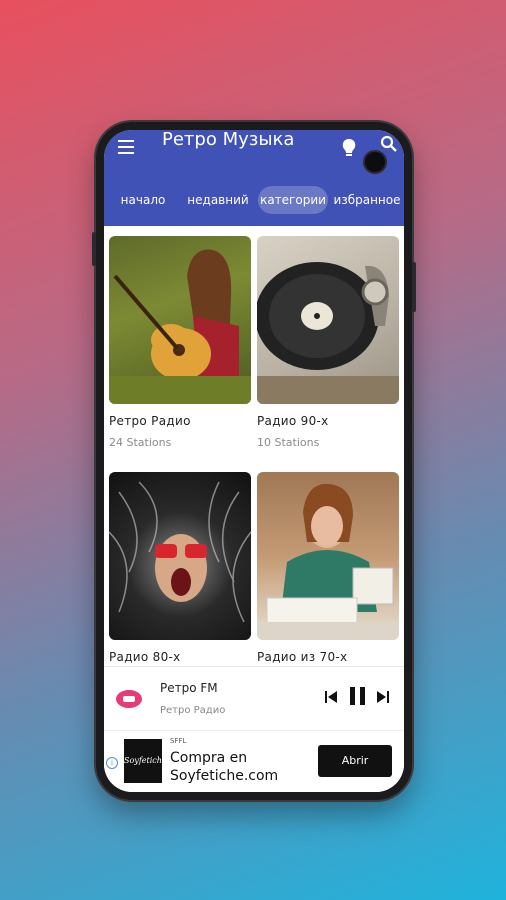  I want to click on ad-info-icon: i, so click(112, 763).